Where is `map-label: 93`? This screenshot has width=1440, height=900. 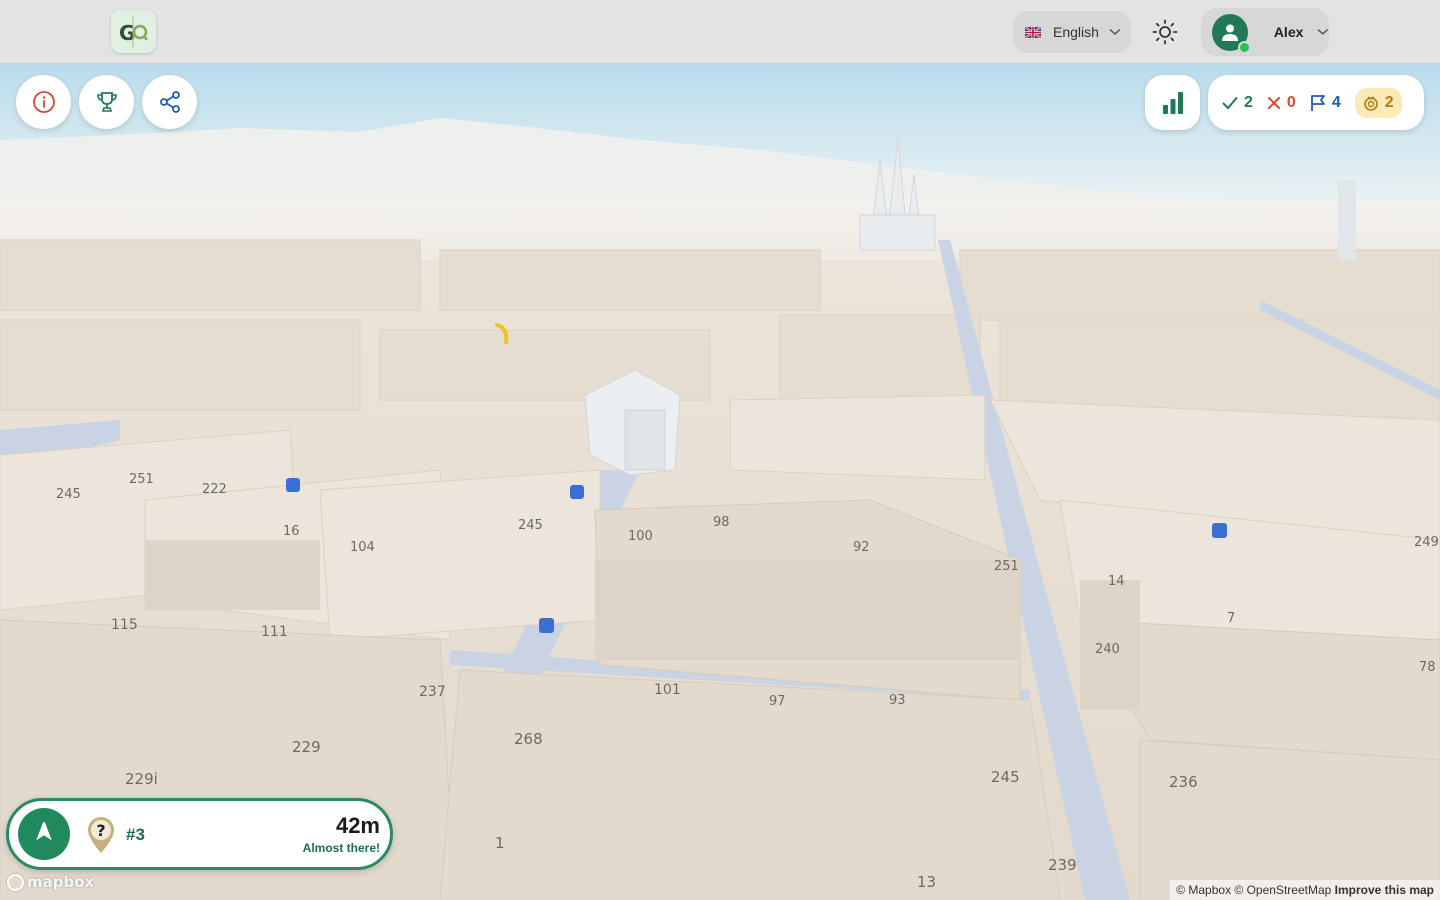 map-label: 93 is located at coordinates (897, 700).